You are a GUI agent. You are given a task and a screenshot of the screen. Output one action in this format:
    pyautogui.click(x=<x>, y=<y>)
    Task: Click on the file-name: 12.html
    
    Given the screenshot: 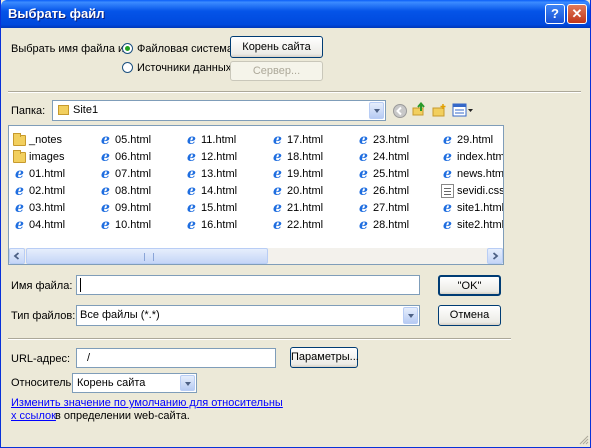 What is the action you would take?
    pyautogui.click(x=219, y=157)
    